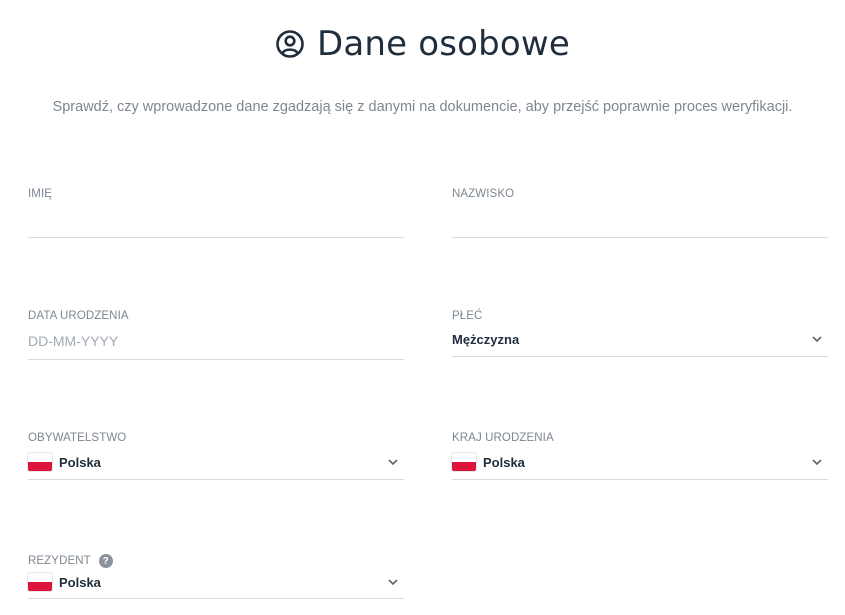  I want to click on resident-select: Polska, so click(216, 582).